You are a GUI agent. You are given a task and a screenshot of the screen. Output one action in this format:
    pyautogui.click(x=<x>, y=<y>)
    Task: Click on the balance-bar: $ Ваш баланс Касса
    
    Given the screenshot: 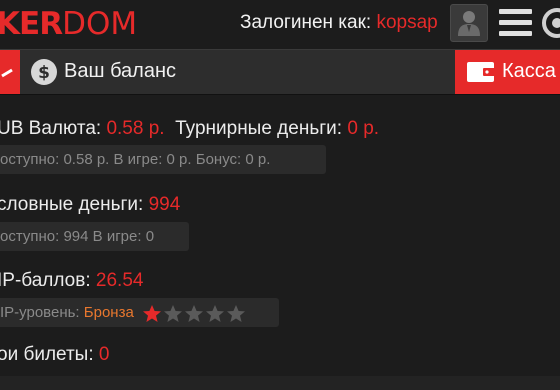 What is the action you would take?
    pyautogui.click(x=280, y=72)
    